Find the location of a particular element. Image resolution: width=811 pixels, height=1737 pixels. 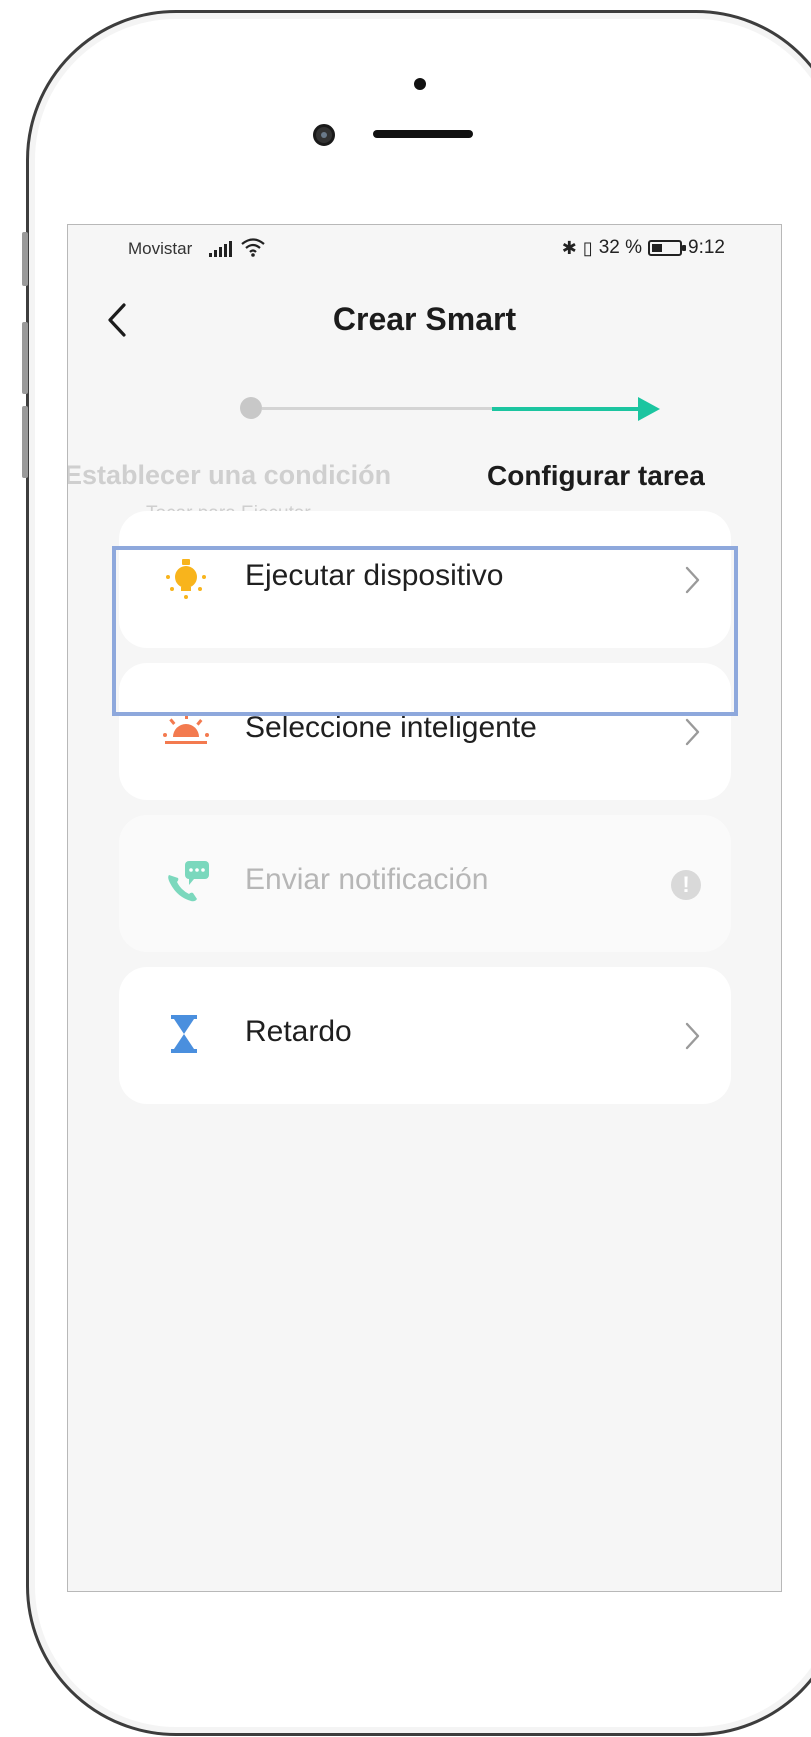

vibrate-icon: ▯ is located at coordinates (587, 247).